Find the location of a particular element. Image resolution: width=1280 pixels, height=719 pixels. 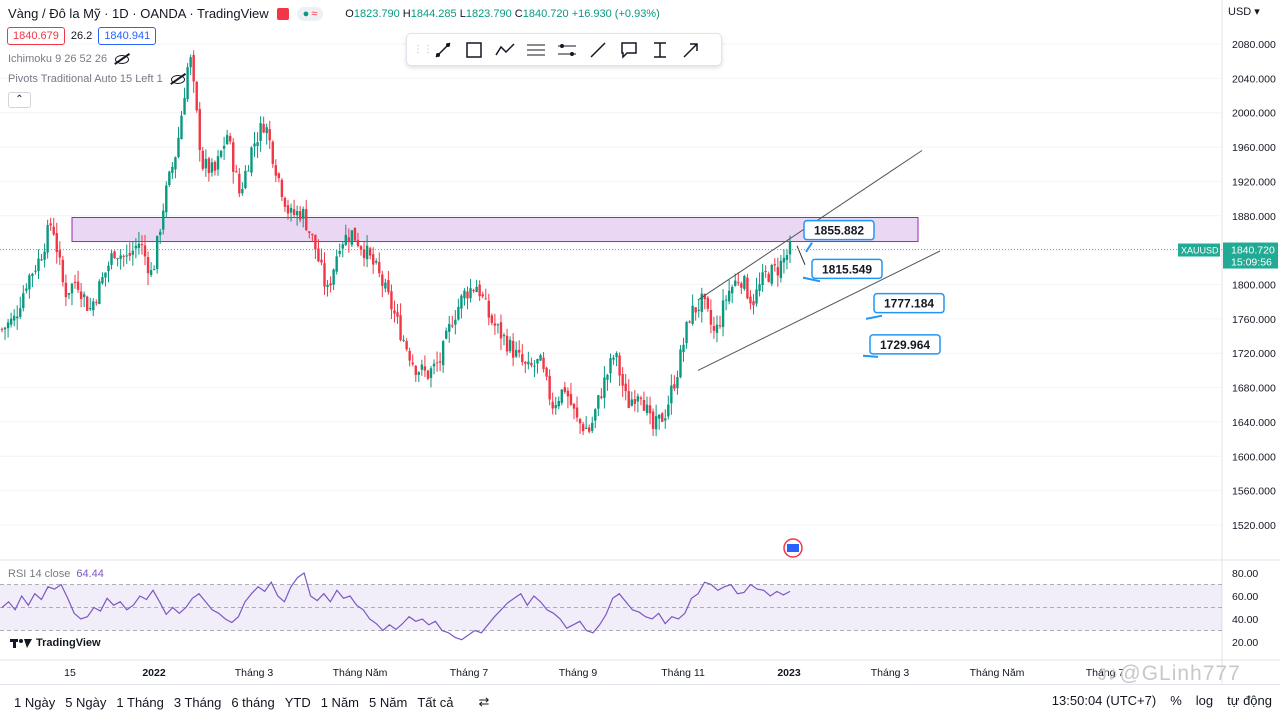

buy-button: 1840.941 is located at coordinates (127, 36).